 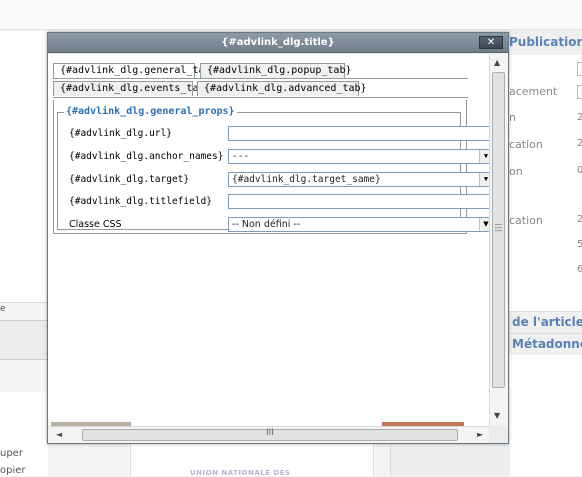 I want to click on panel-value: 0, so click(x=579, y=170).